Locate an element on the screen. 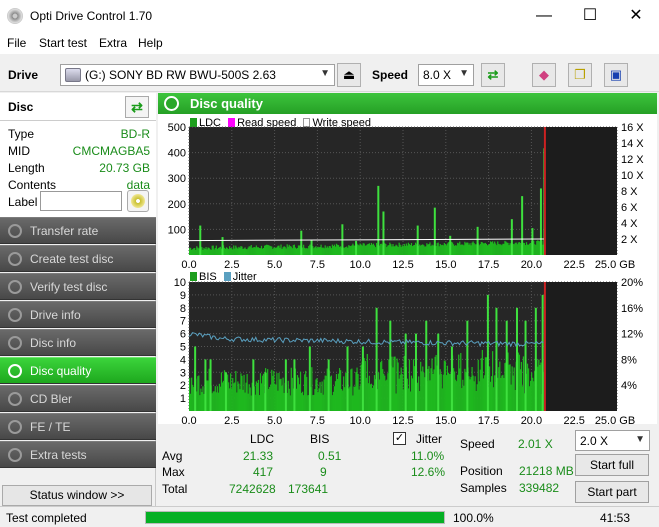 Image resolution: width=659 pixels, height=527 pixels. save-button: ▣ is located at coordinates (616, 75).